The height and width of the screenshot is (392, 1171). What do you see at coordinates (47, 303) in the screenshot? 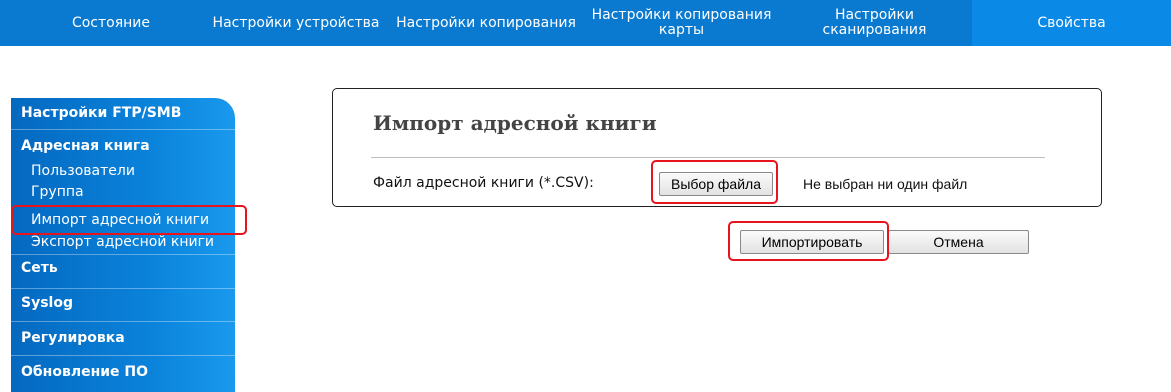
I see `sidebar-item-syslog: Syslog` at bounding box center [47, 303].